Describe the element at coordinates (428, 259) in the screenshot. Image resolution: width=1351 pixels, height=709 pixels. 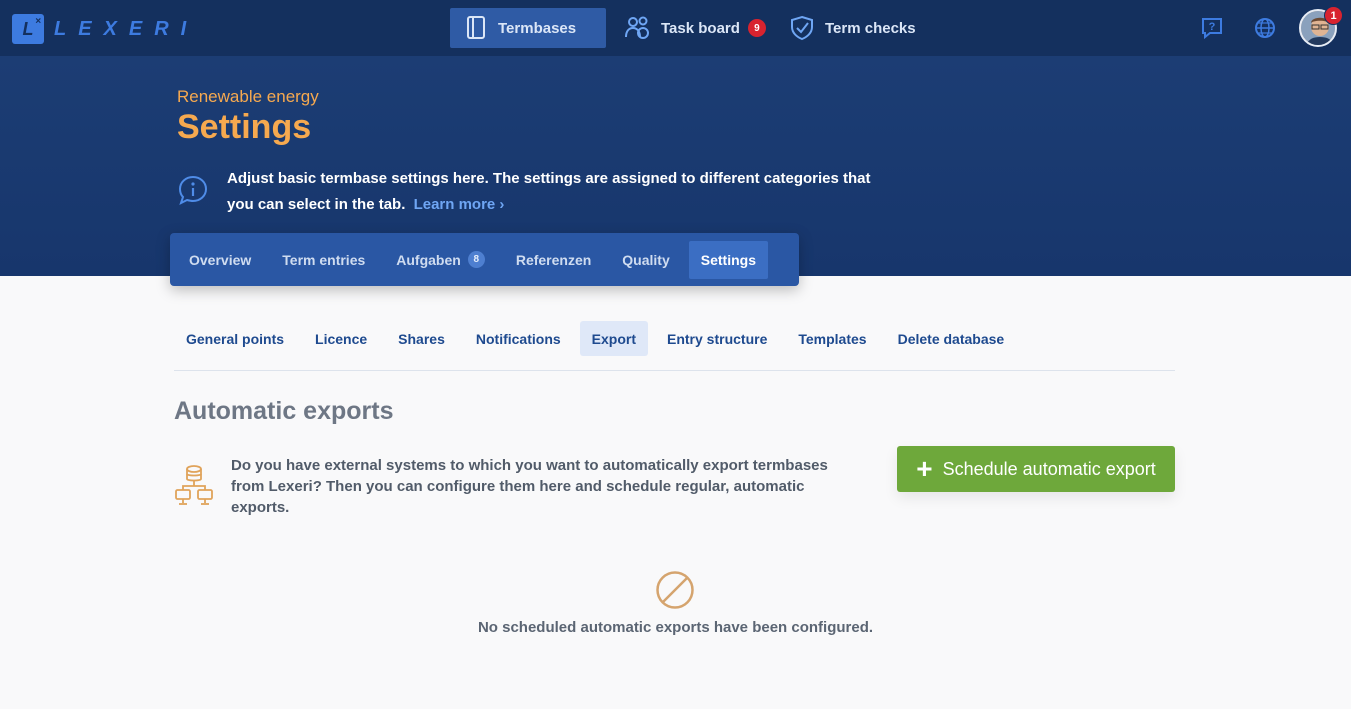
I see `tab-aufgaben-label: Aufgaben` at that location.